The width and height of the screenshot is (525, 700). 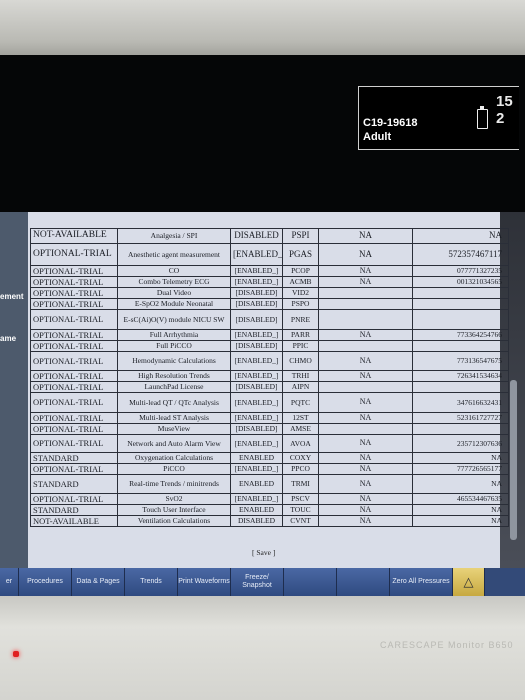 What do you see at coordinates (300, 254) in the screenshot?
I see `cell-code: PGAS` at bounding box center [300, 254].